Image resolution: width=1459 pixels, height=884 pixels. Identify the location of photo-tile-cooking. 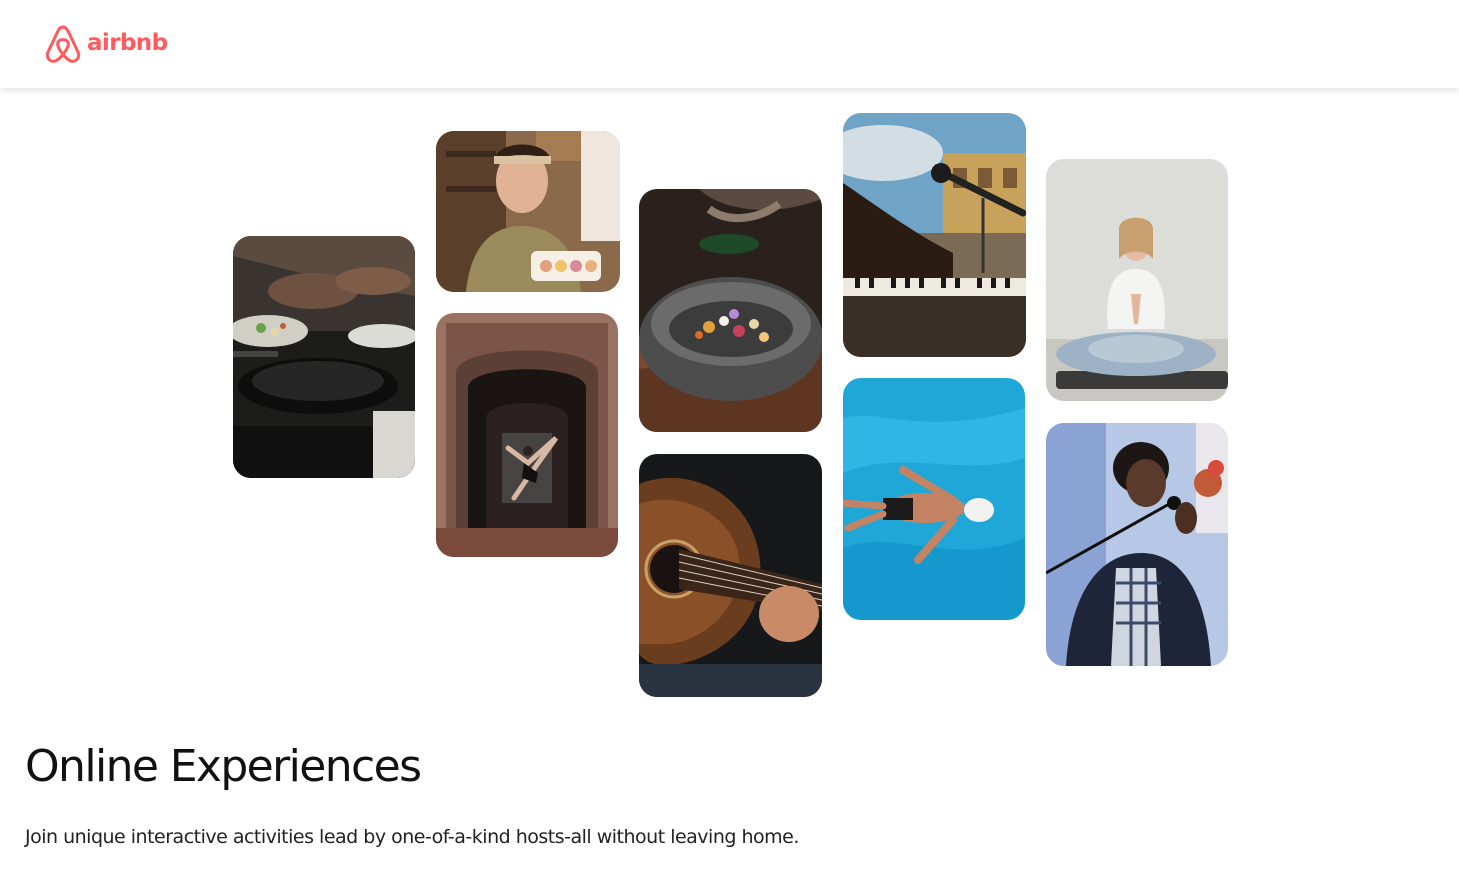
(324, 357).